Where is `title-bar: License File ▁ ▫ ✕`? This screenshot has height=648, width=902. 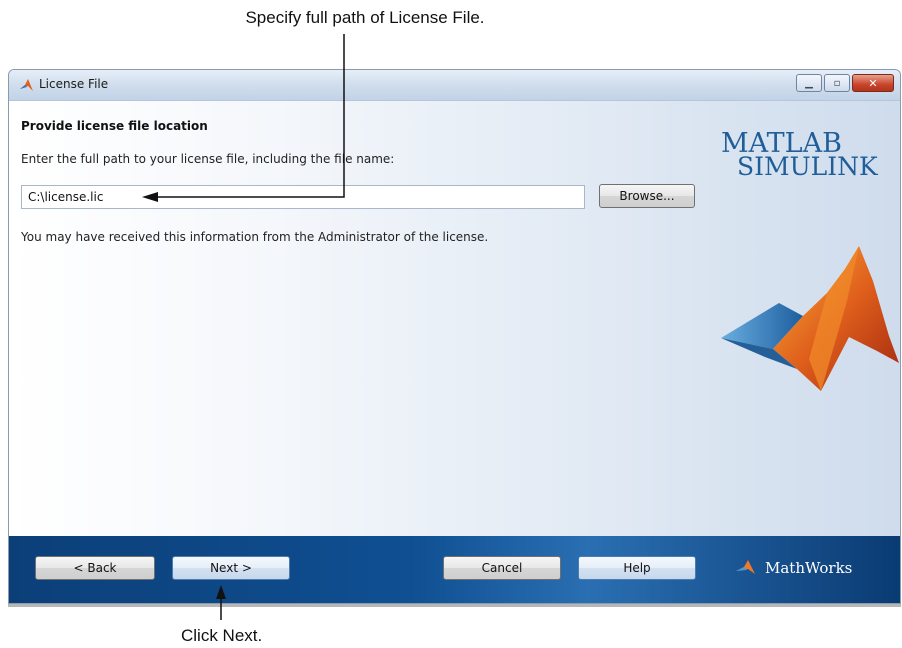 title-bar: License File ▁ ▫ ✕ is located at coordinates (454, 85).